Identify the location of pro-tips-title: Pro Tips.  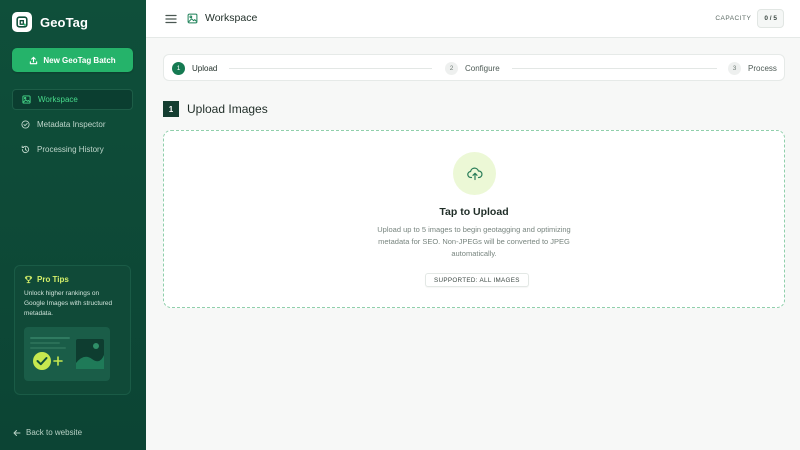
(53, 279).